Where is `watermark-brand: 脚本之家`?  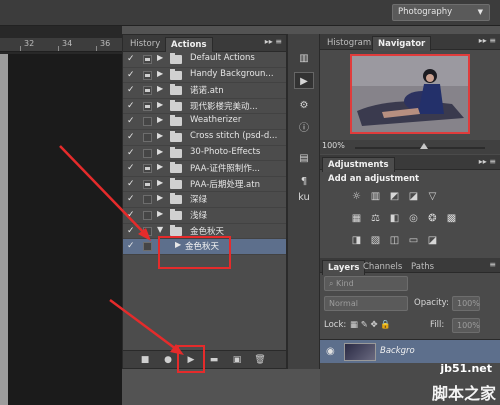
watermark-brand: 脚本之家 is located at coordinates (463, 393).